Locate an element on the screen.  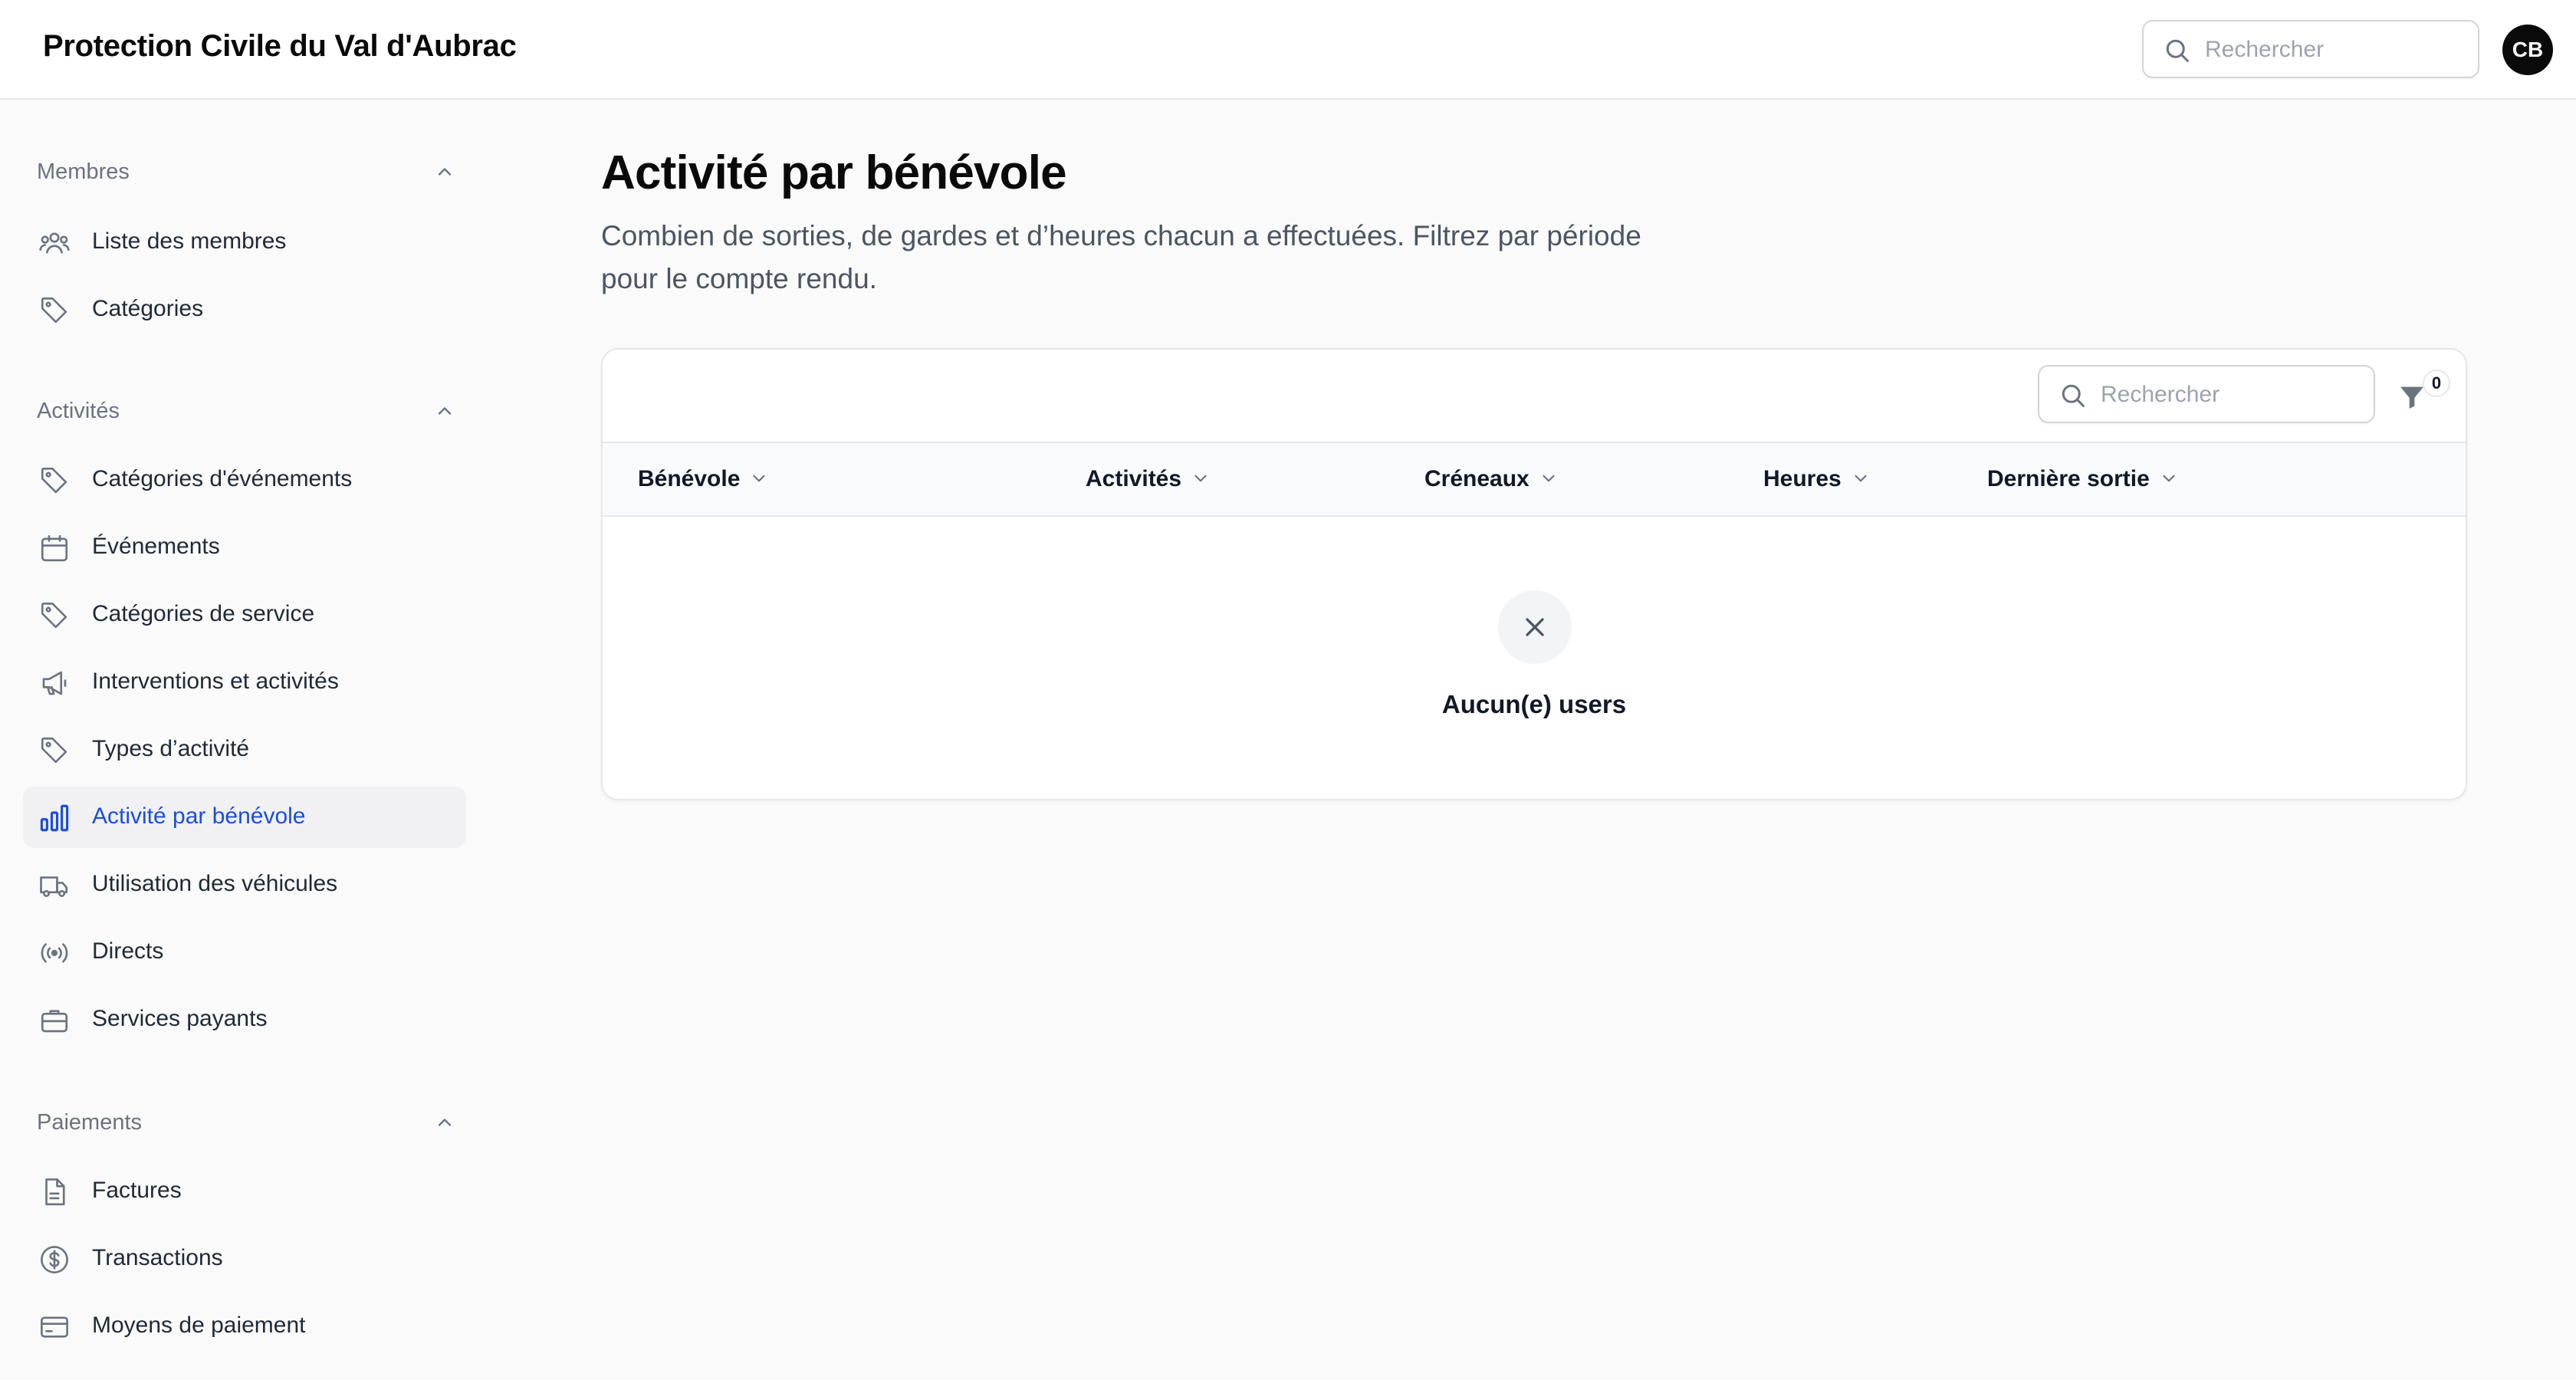
empty-state-icon-wrap is located at coordinates (1535, 627).